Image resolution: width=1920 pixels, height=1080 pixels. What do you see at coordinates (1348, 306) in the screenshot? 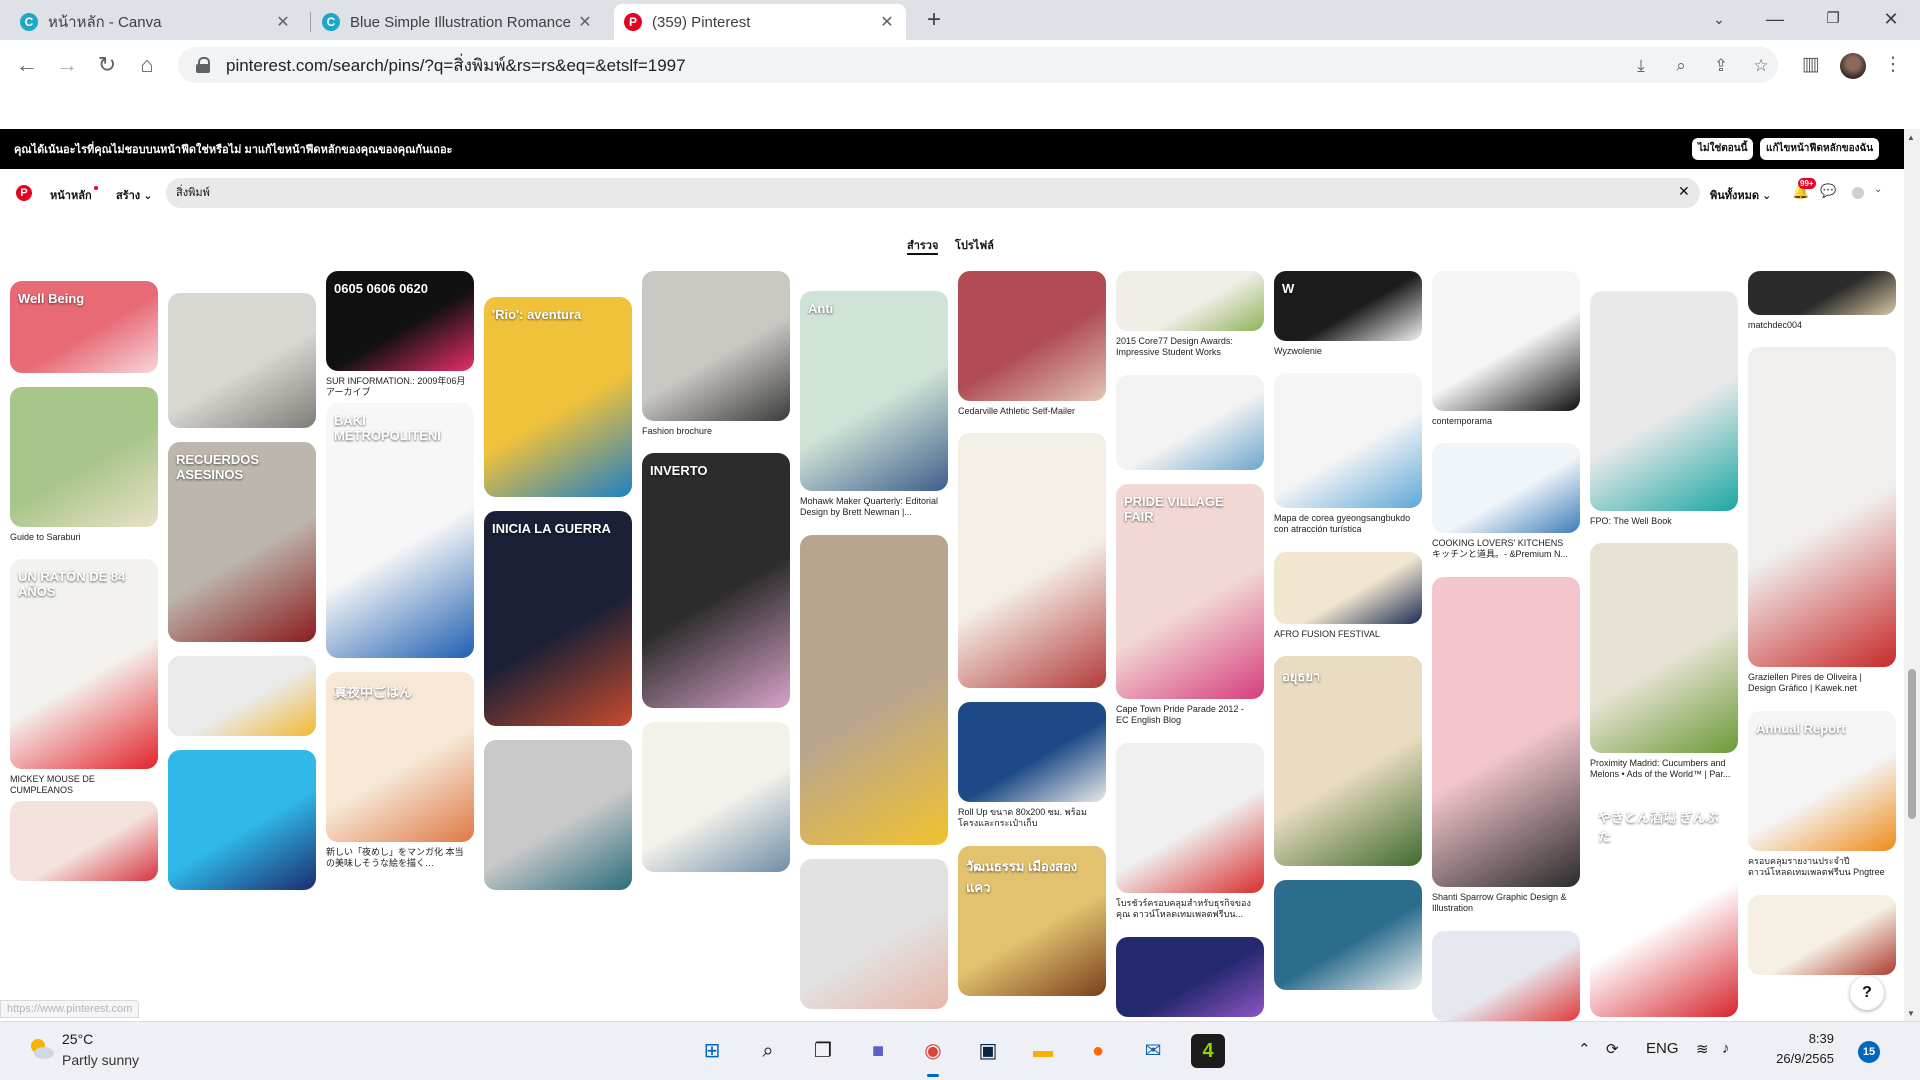
I see `pin-image: W` at bounding box center [1348, 306].